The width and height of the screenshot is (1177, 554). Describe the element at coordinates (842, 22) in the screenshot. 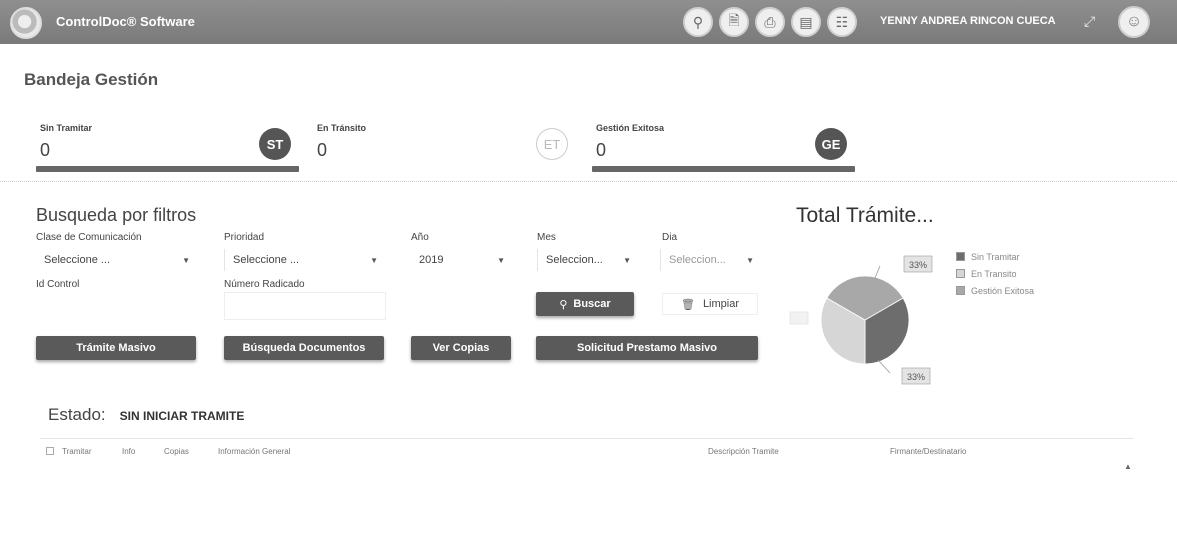

I see `report-icon: ☷` at that location.